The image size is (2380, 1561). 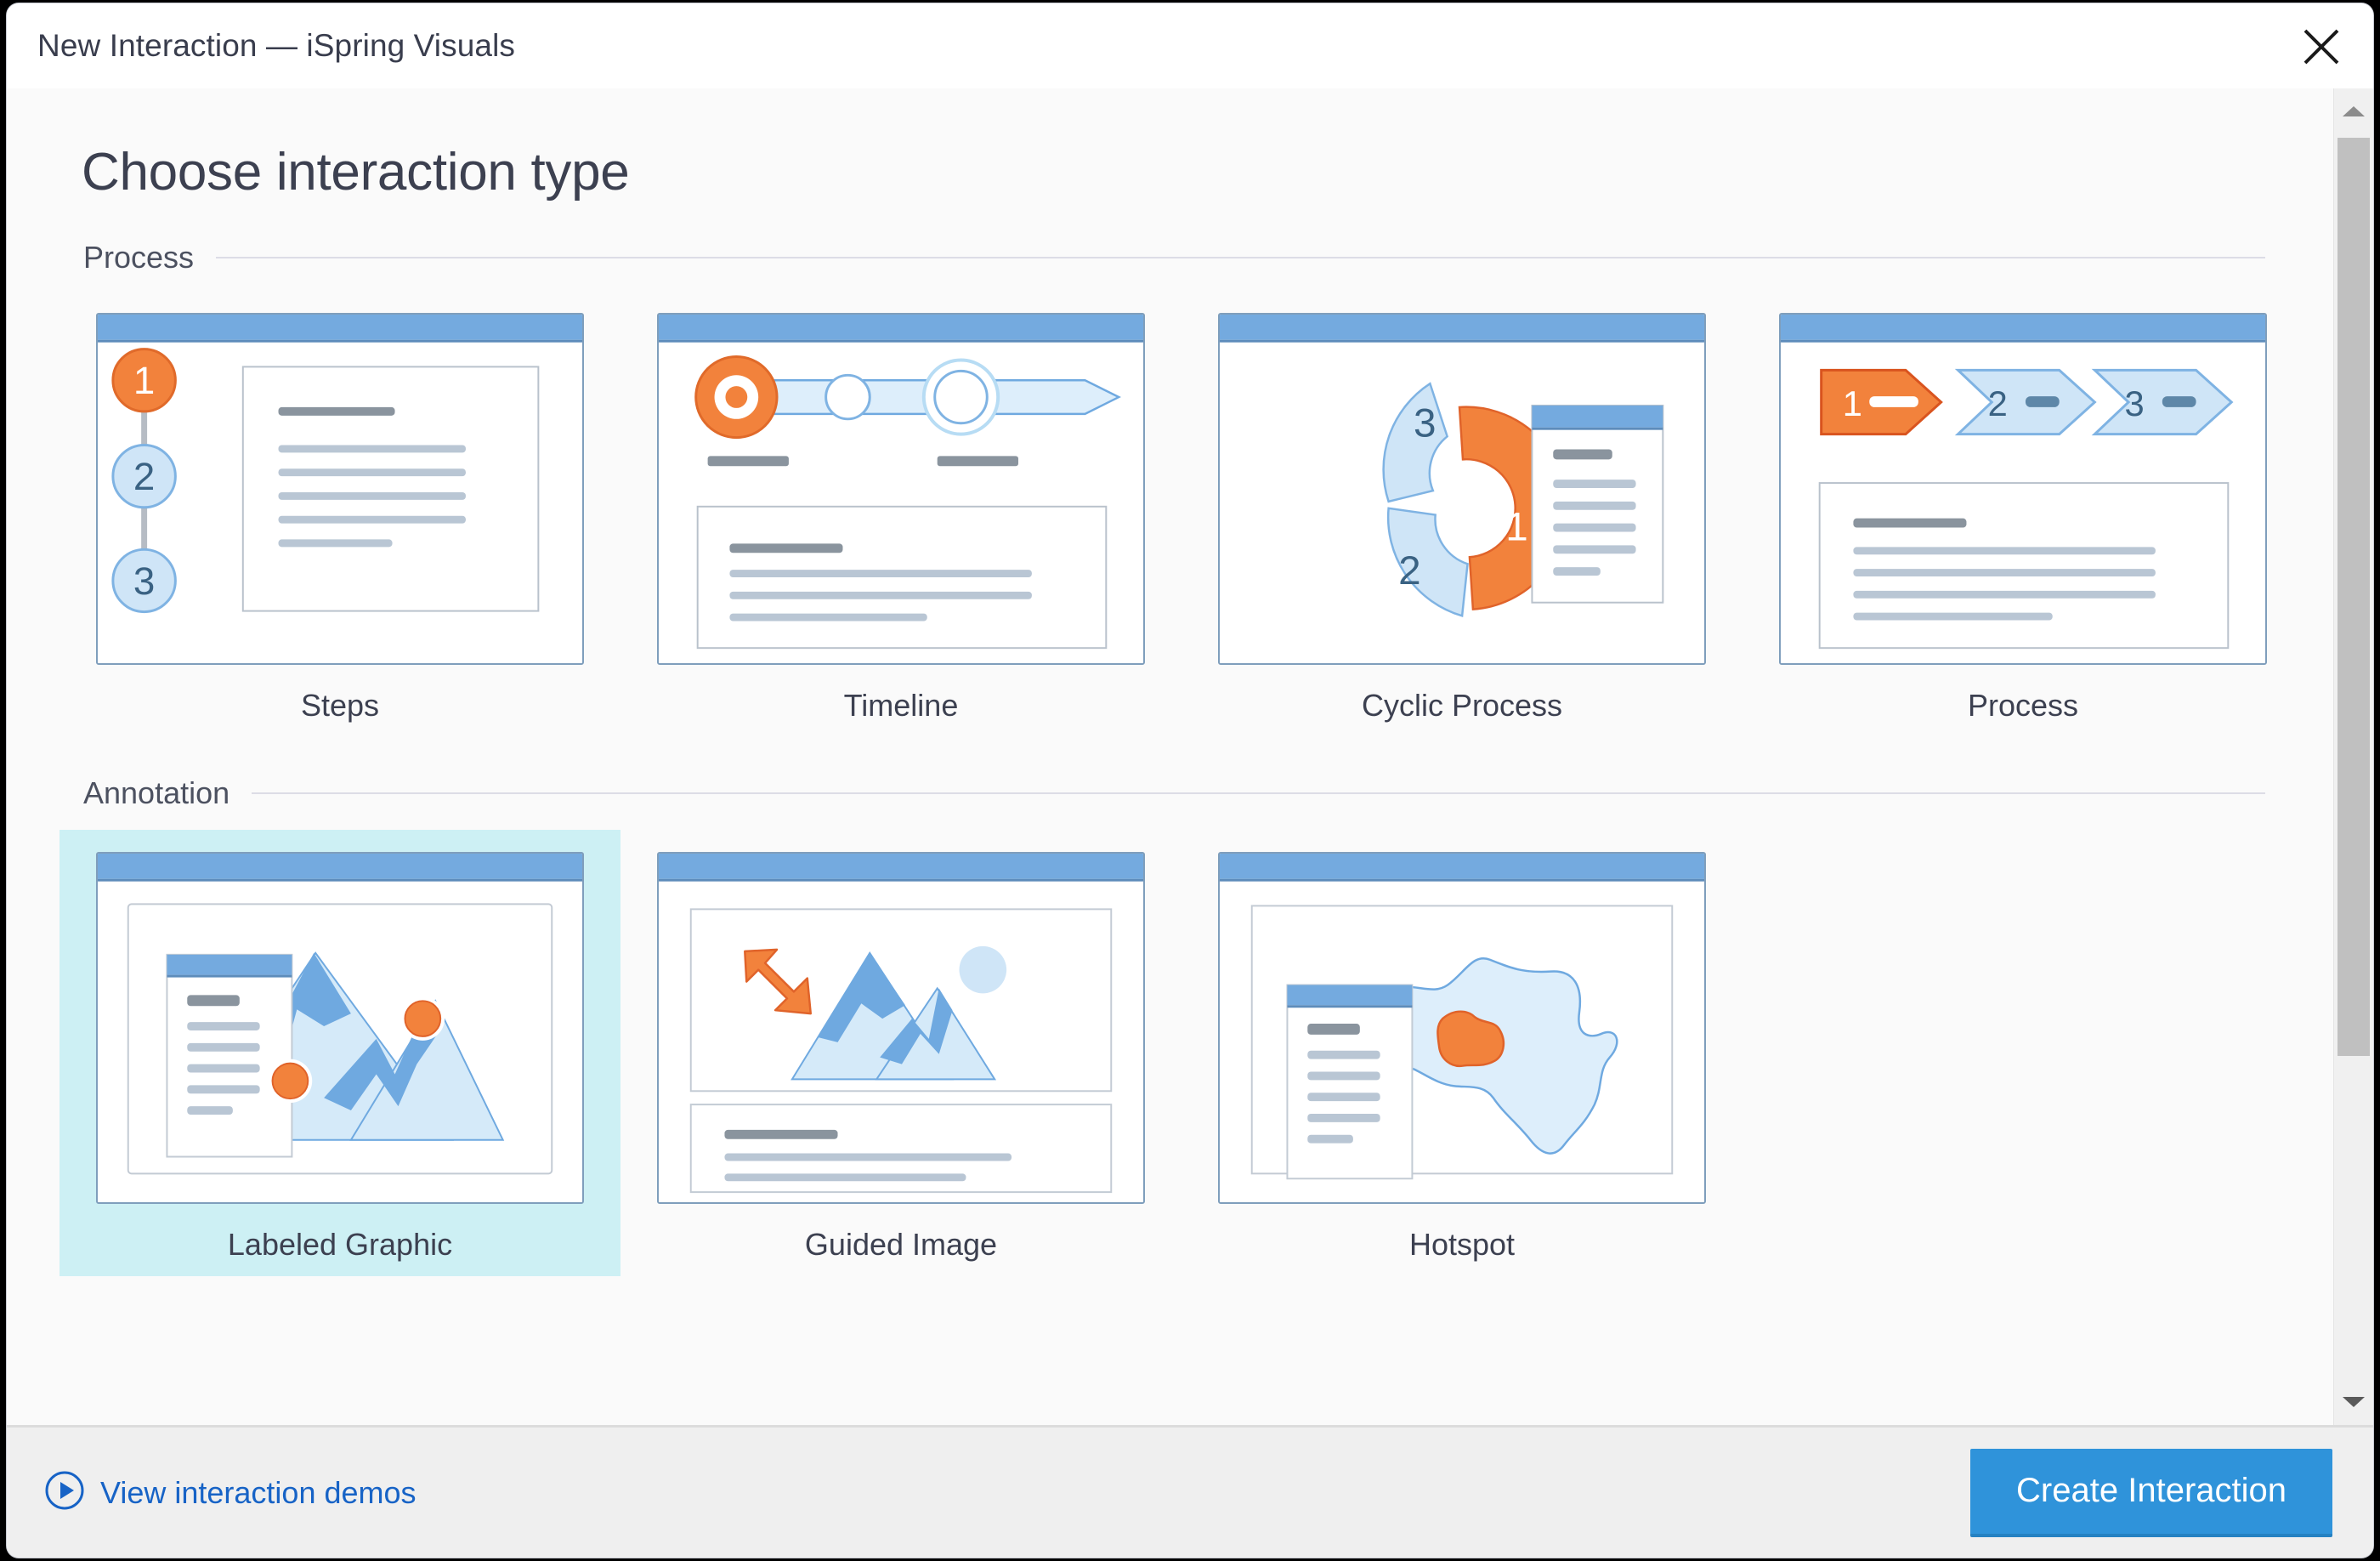 I want to click on section-label: Annotation, so click(x=156, y=792).